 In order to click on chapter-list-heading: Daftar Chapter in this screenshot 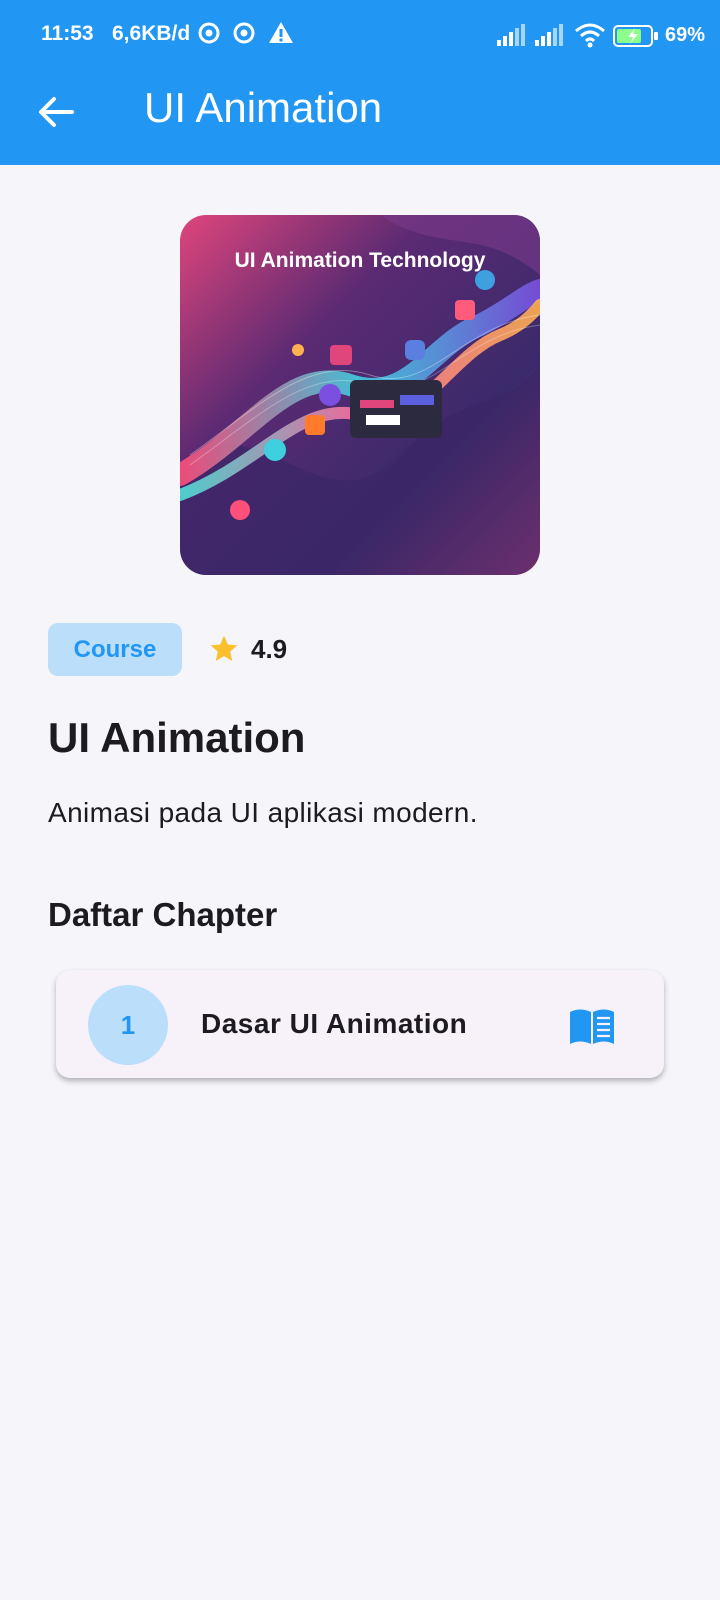, I will do `click(163, 914)`.